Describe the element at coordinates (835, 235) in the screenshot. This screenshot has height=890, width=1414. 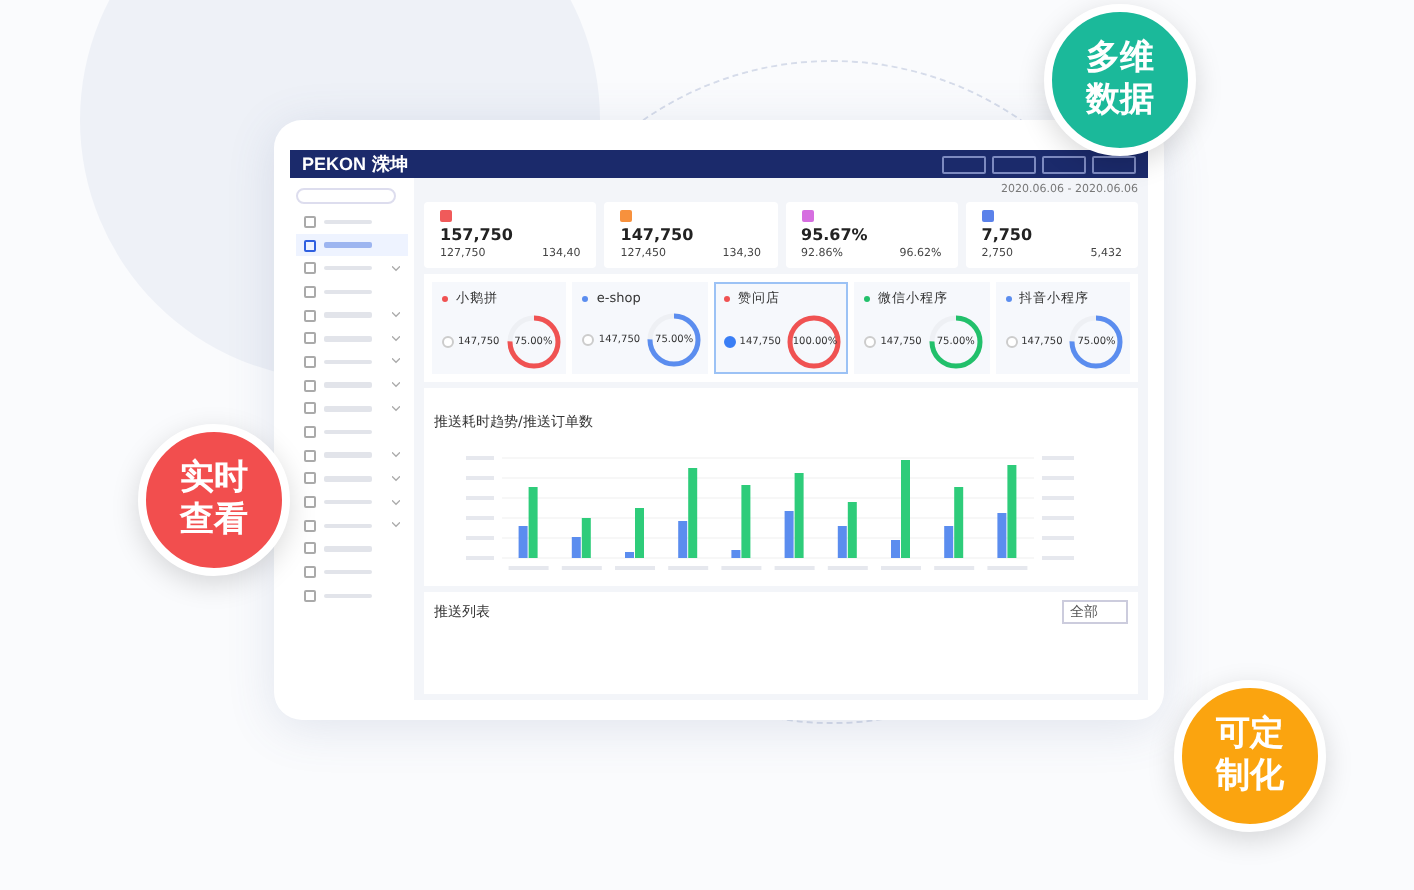
I see `stat-value: 95.67%` at that location.